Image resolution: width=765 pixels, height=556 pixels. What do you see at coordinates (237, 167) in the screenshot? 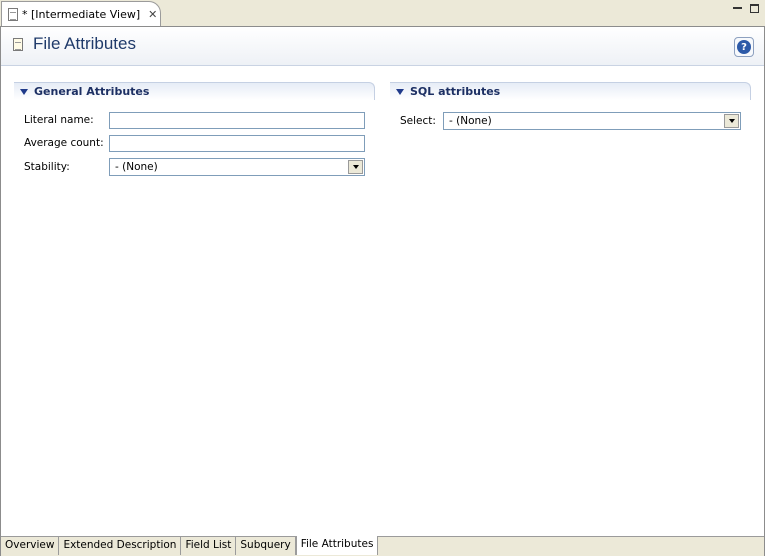
I see `stability-dropdown: - (None)` at bounding box center [237, 167].